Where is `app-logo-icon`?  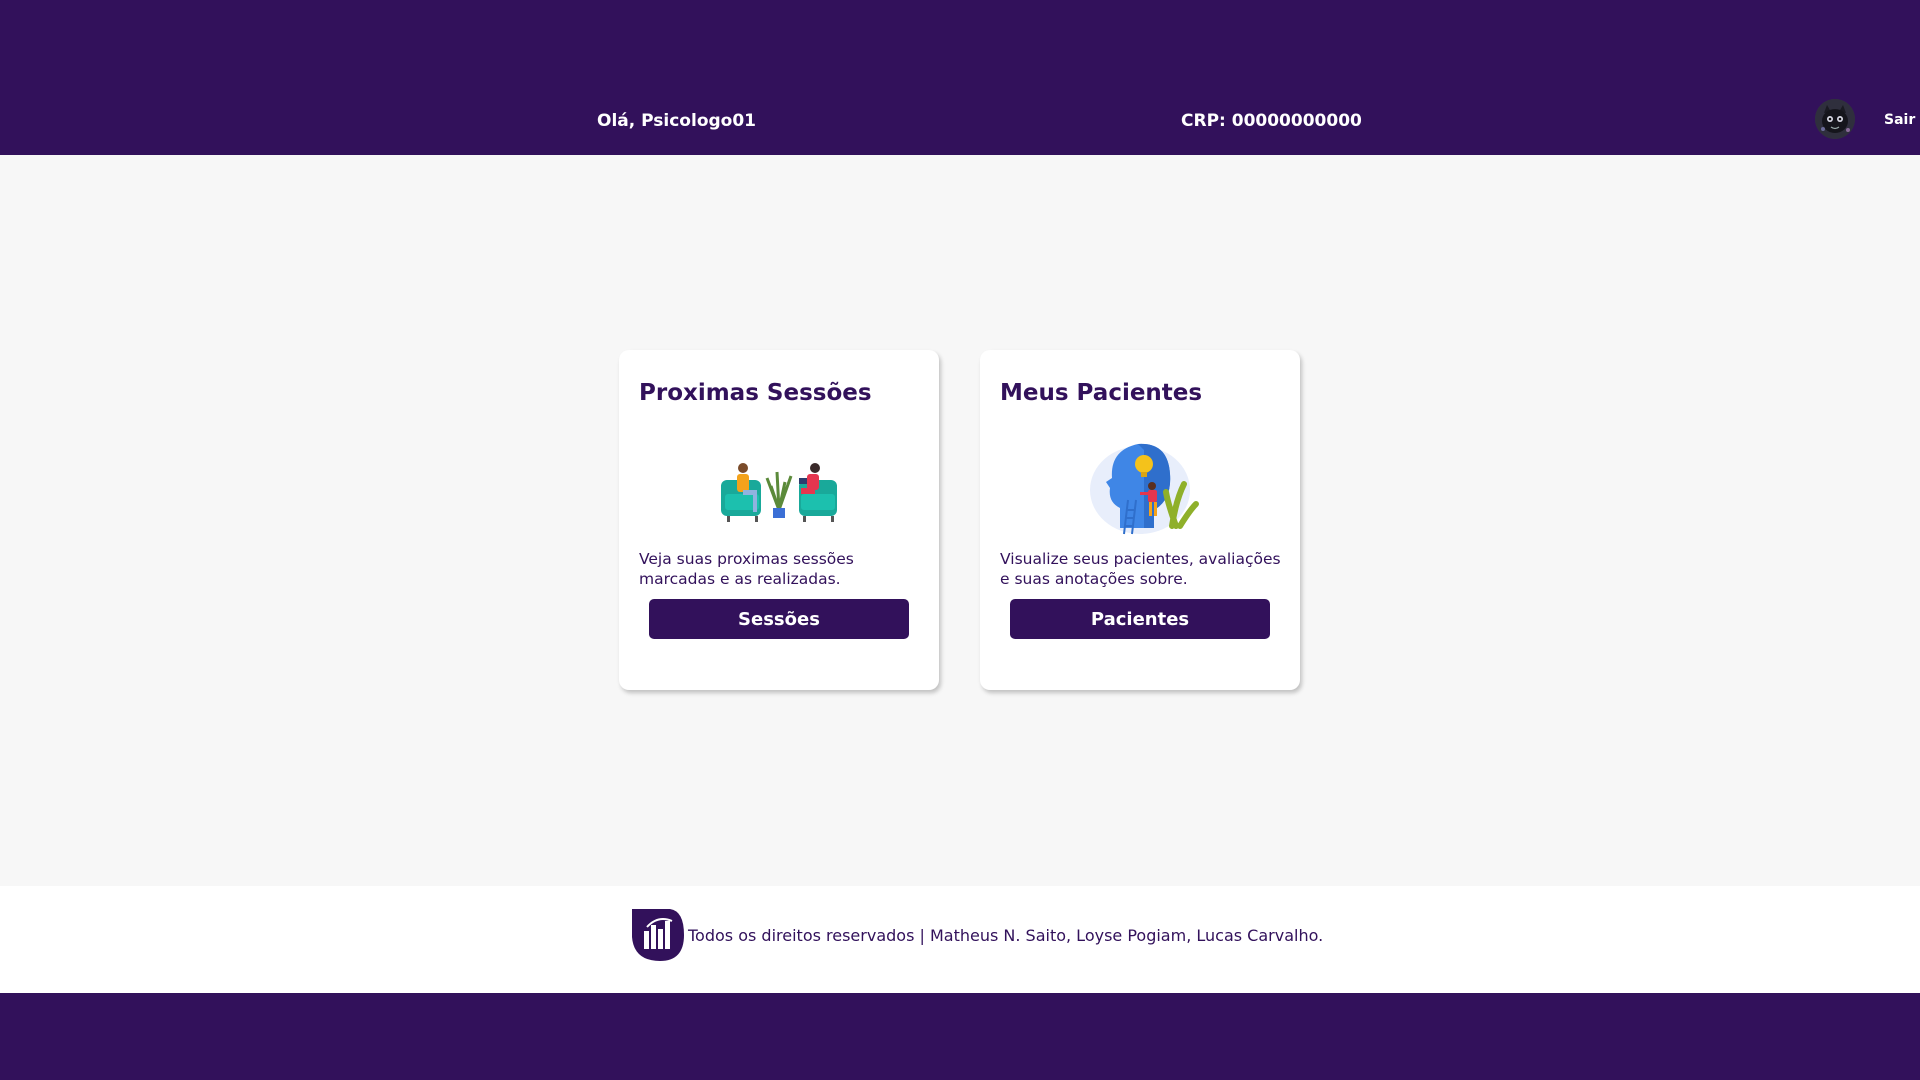
app-logo-icon is located at coordinates (658, 935).